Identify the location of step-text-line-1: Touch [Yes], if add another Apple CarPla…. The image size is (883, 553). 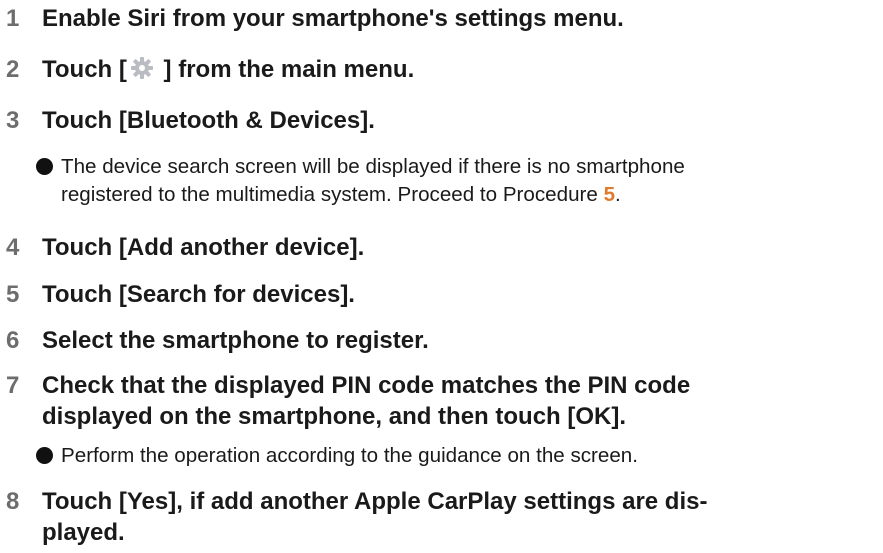
(375, 501).